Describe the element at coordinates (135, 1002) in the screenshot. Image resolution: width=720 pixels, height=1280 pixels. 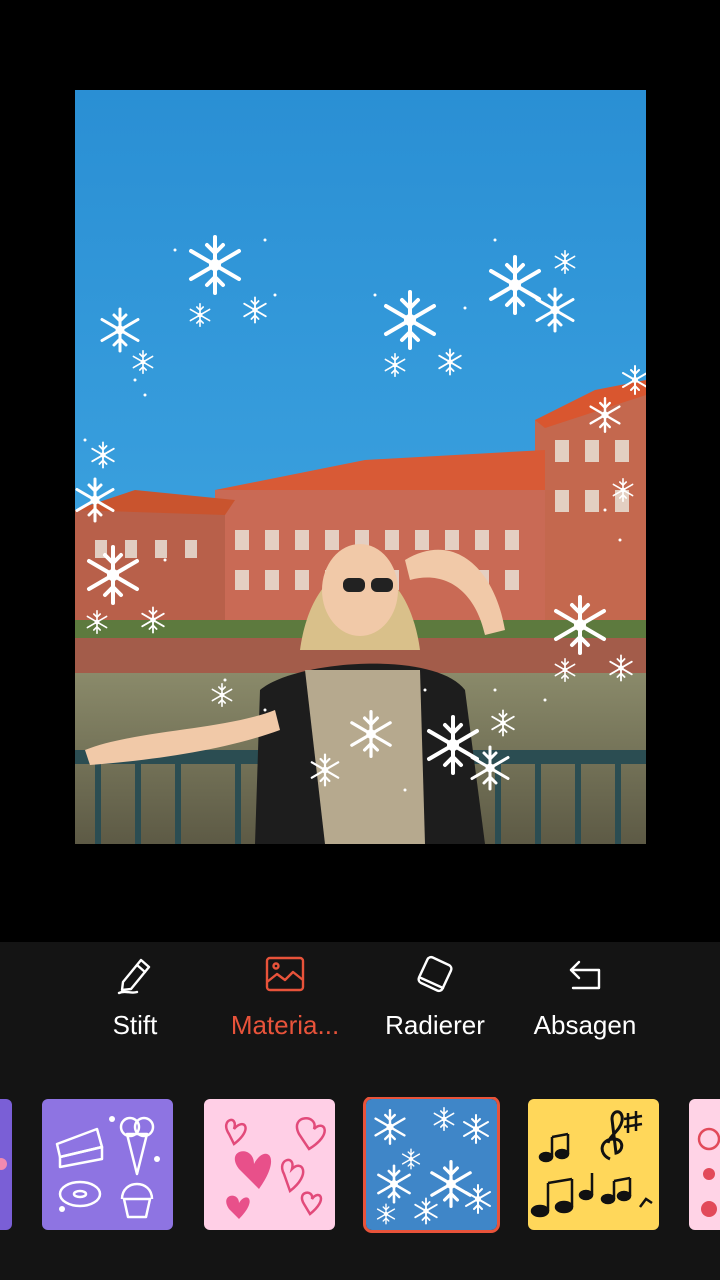
I see `tool-pen-button: Stift` at that location.